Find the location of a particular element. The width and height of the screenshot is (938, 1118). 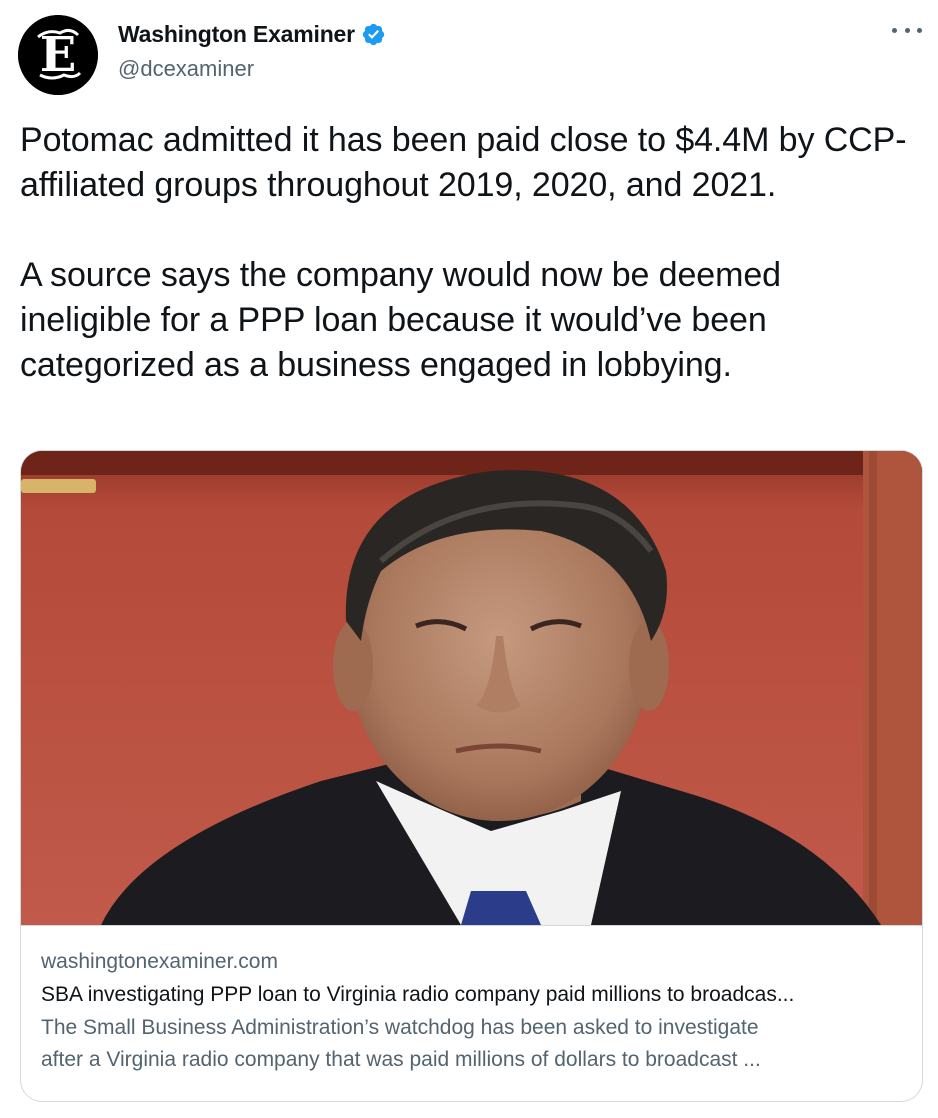

logo-glyph: E is located at coordinates (58, 55).